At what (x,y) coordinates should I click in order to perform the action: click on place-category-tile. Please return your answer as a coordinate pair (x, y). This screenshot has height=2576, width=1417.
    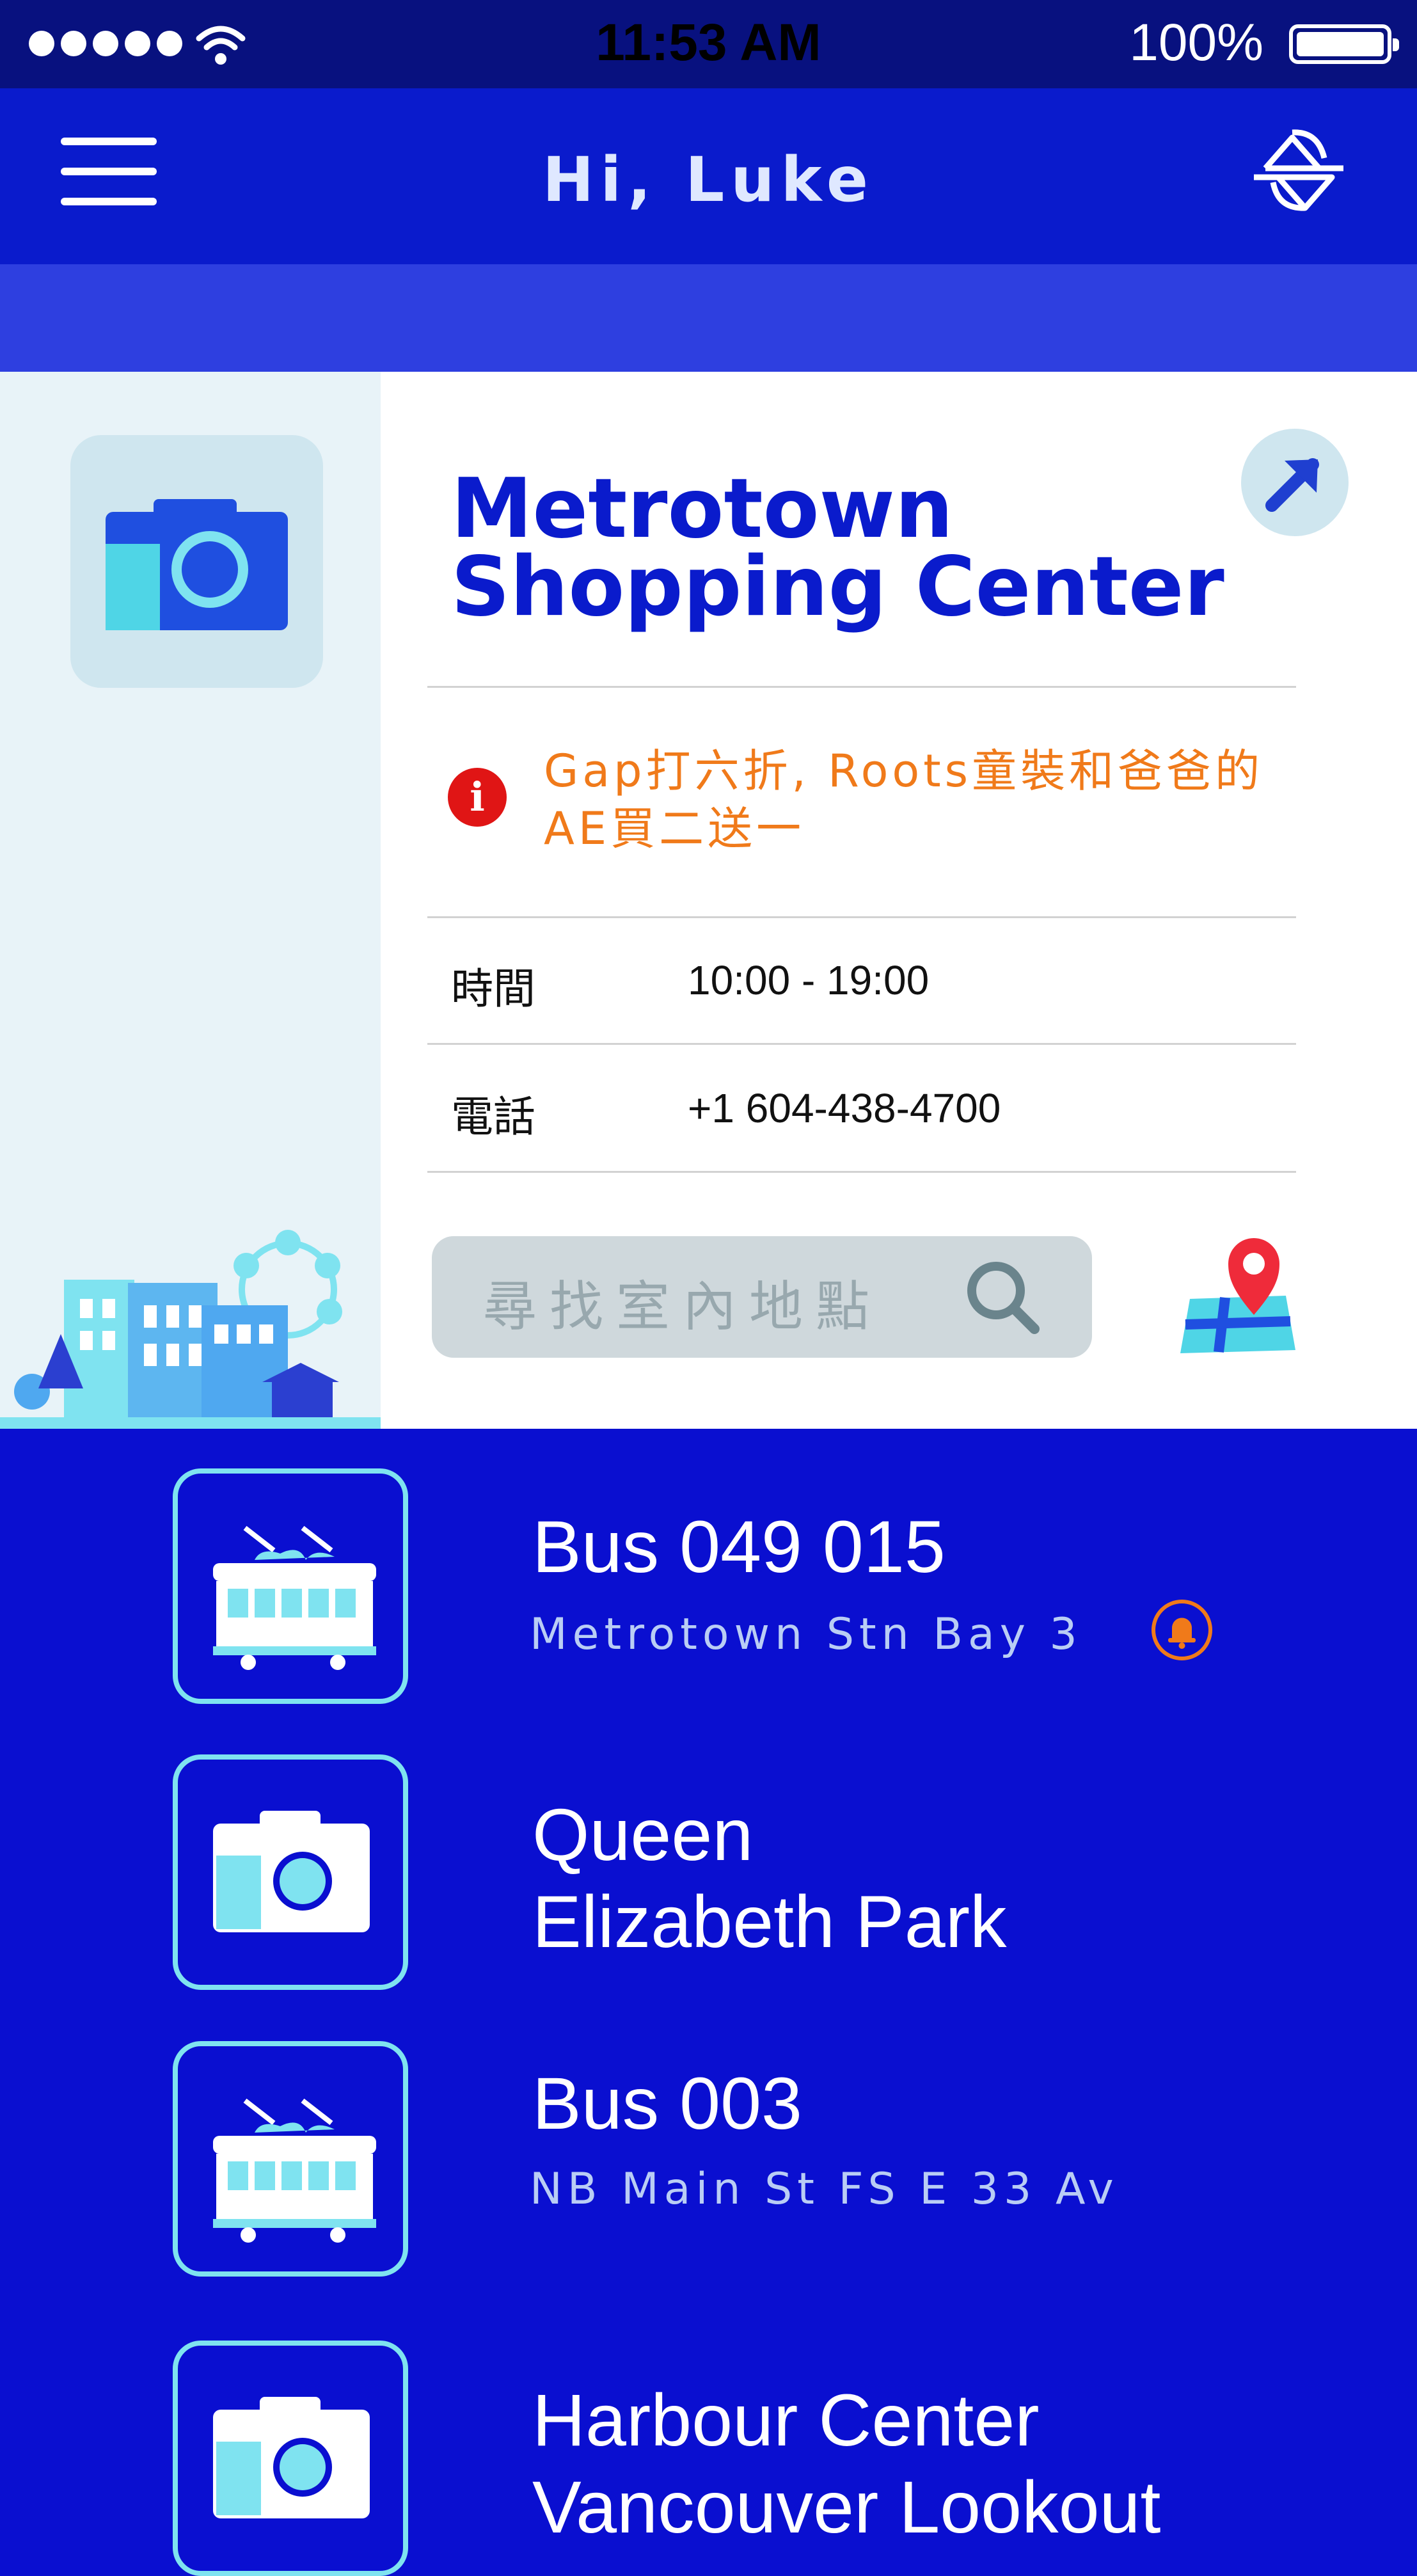
    Looking at the image, I should click on (196, 562).